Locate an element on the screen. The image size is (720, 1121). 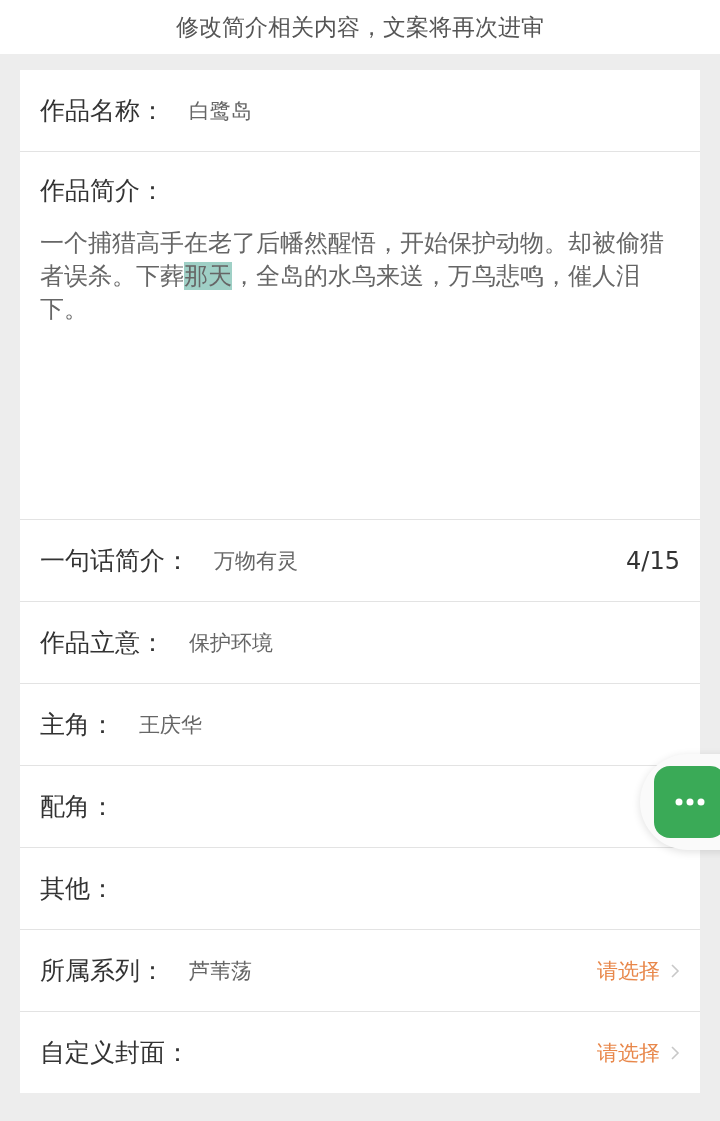
field-label: 作品名称： is located at coordinates (102, 111).